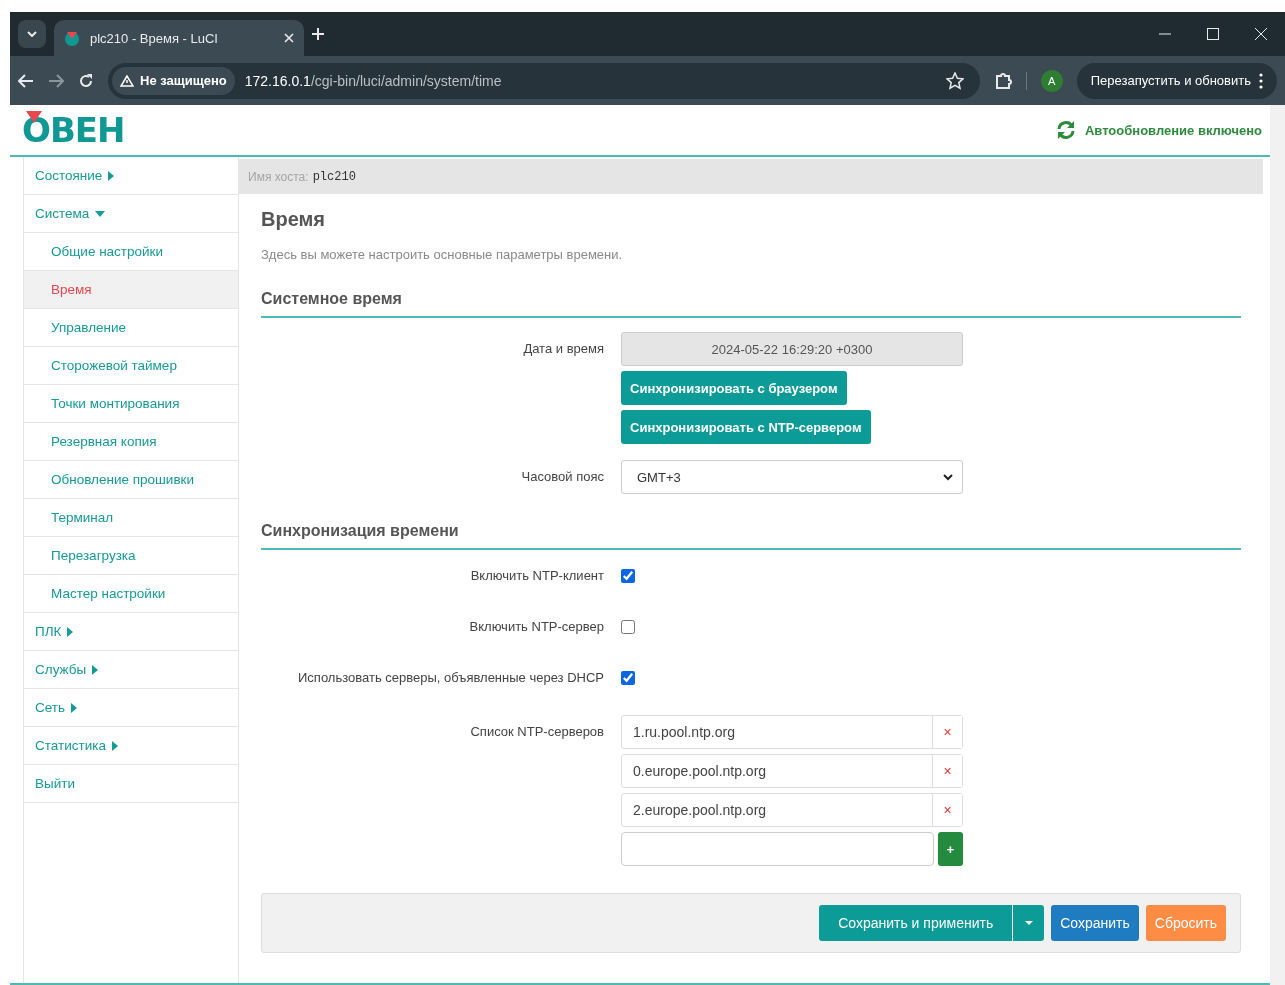 The width and height of the screenshot is (1285, 985). What do you see at coordinates (751, 304) in the screenshot?
I see `section-title: Системное время` at bounding box center [751, 304].